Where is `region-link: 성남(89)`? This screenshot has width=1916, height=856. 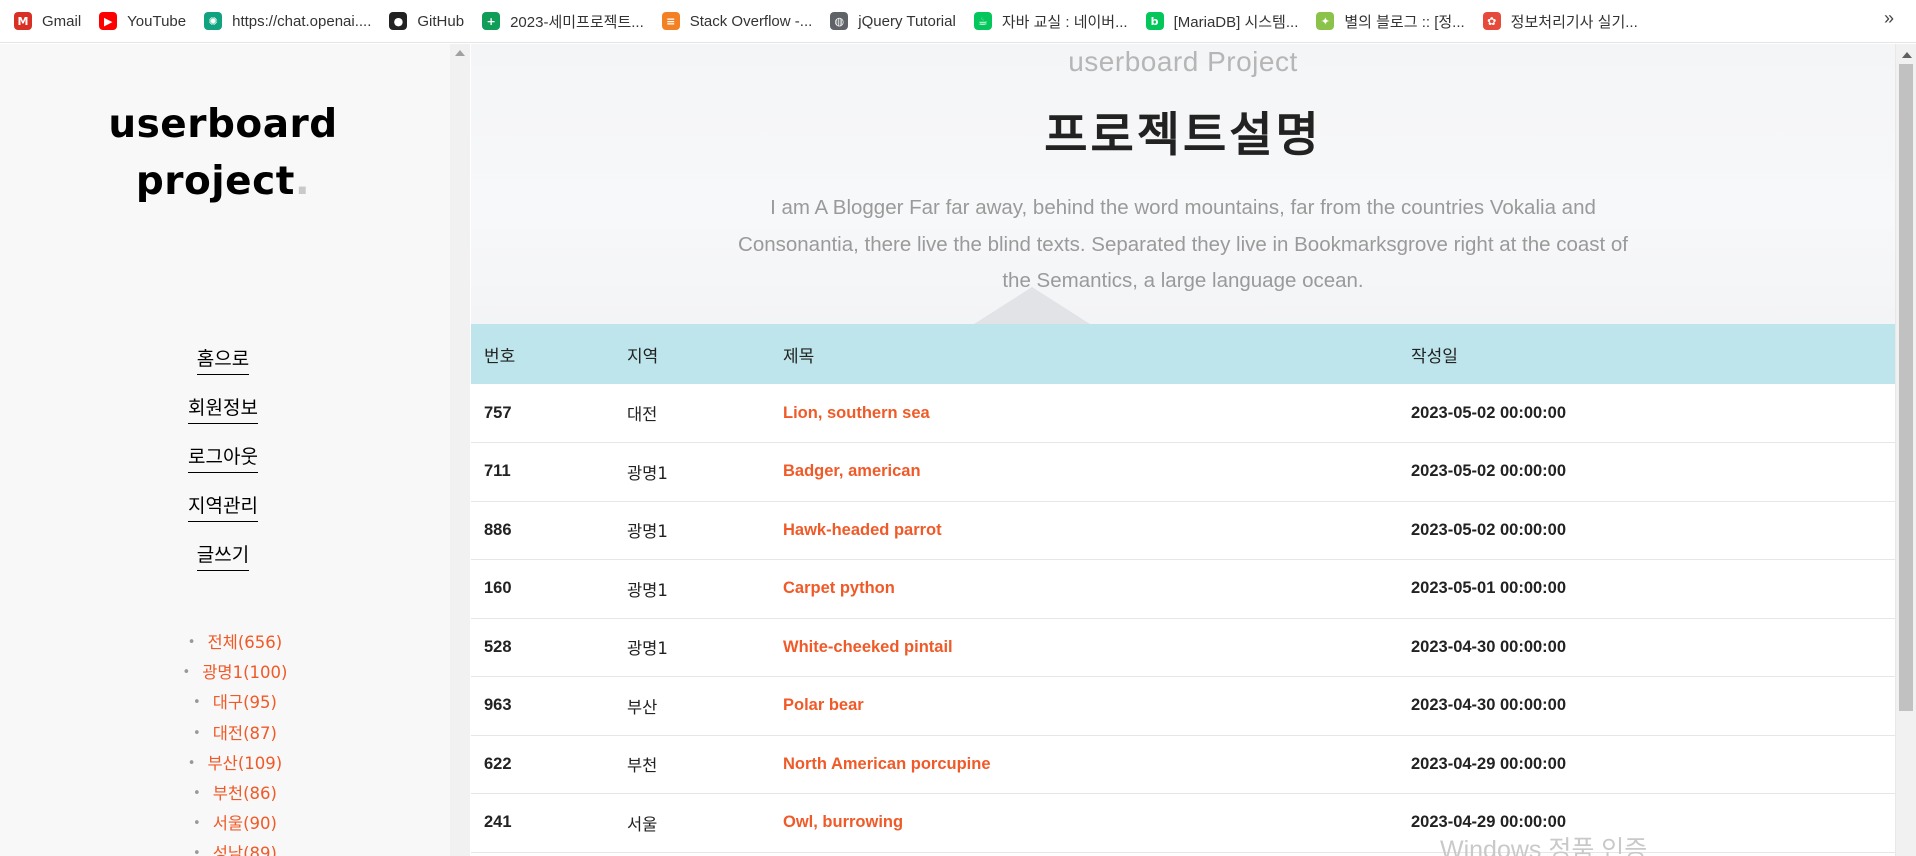
region-link: 성남(89) is located at coordinates (245, 850).